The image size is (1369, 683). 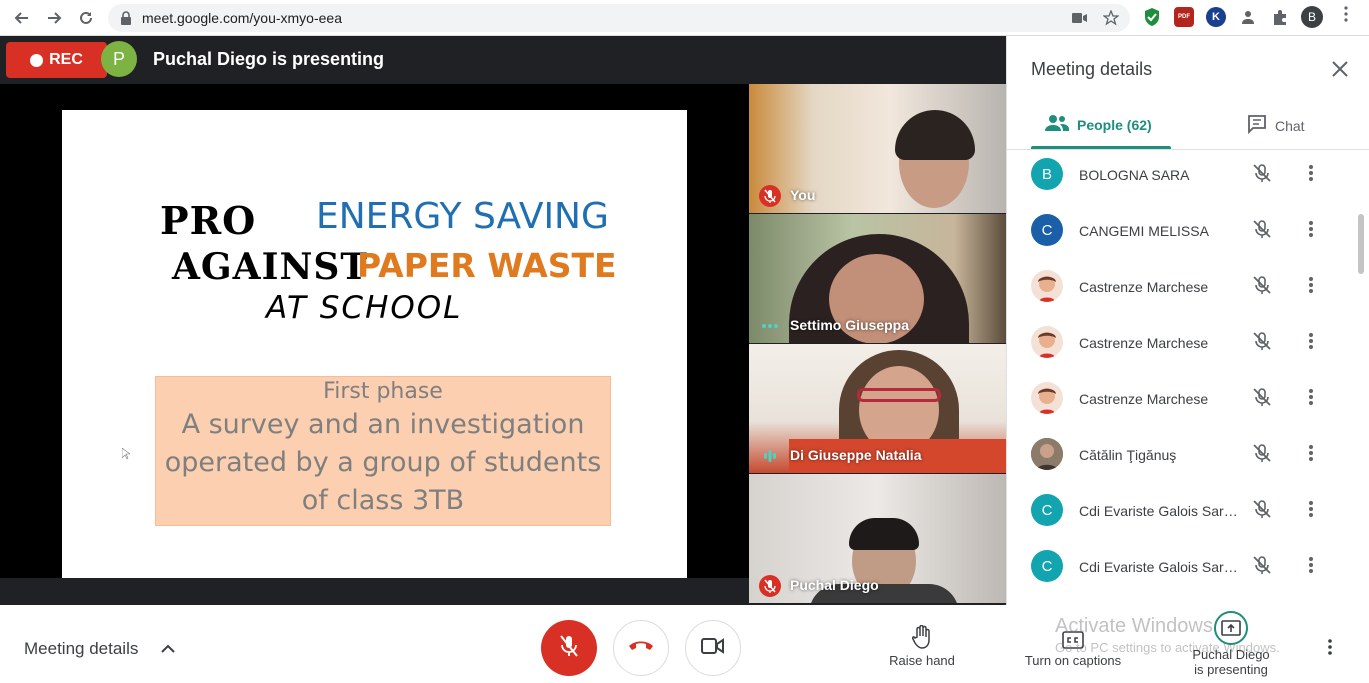 What do you see at coordinates (56, 60) in the screenshot?
I see `recording-badge: REC` at bounding box center [56, 60].